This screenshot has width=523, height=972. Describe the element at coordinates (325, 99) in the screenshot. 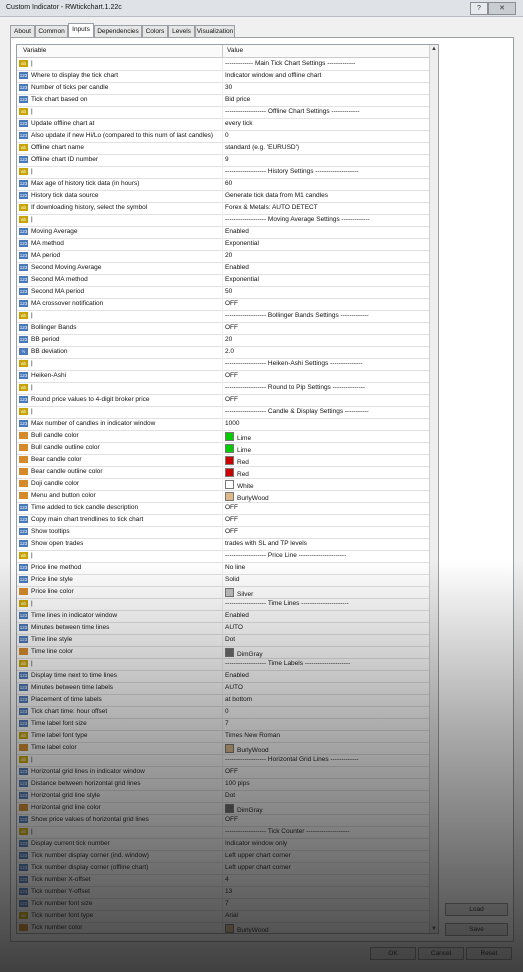

I see `variable-value: Bid price` at that location.